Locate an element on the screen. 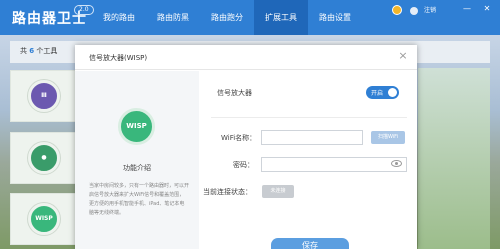  password-label: 密码： is located at coordinates (243, 165).